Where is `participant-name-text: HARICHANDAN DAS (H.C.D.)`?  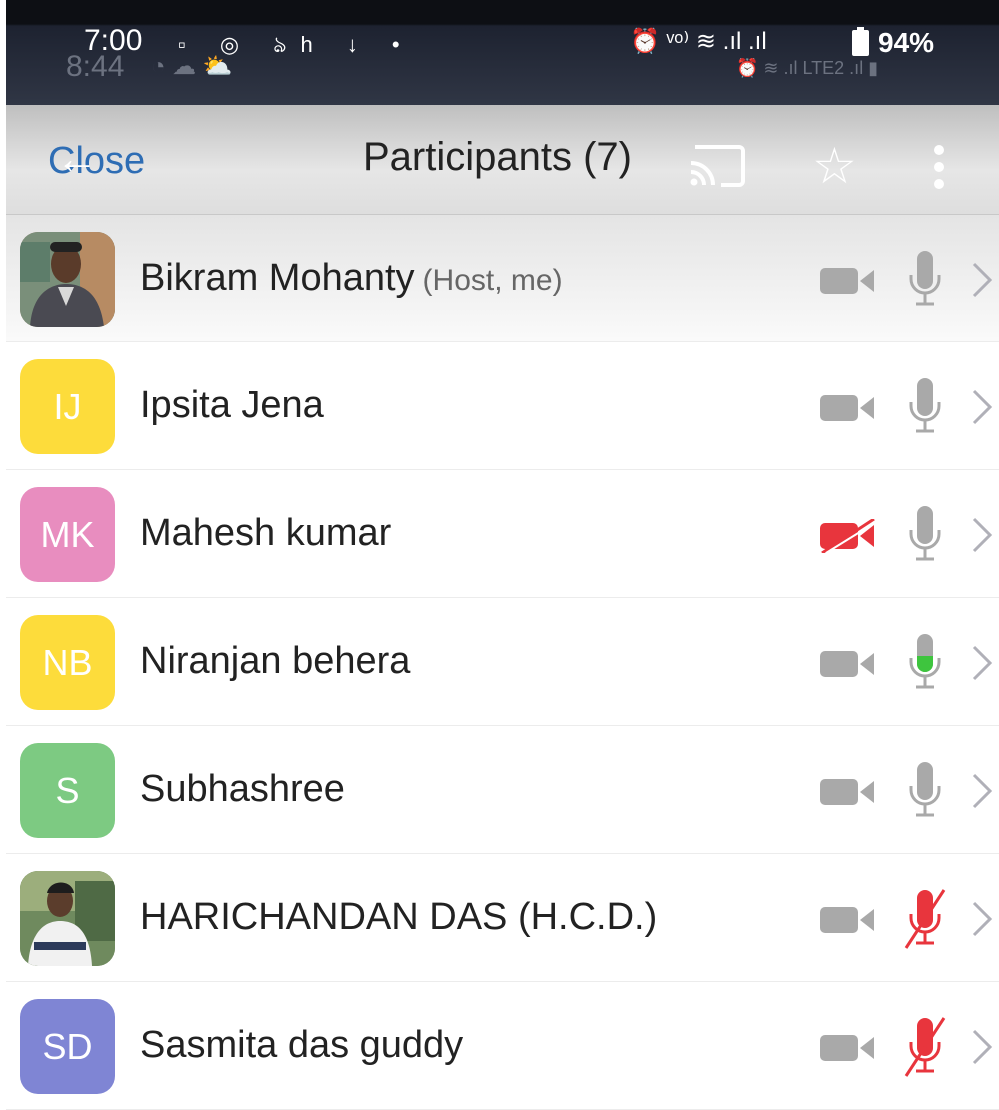
participant-name-text: HARICHANDAN DAS (H.C.D.) is located at coordinates (399, 917).